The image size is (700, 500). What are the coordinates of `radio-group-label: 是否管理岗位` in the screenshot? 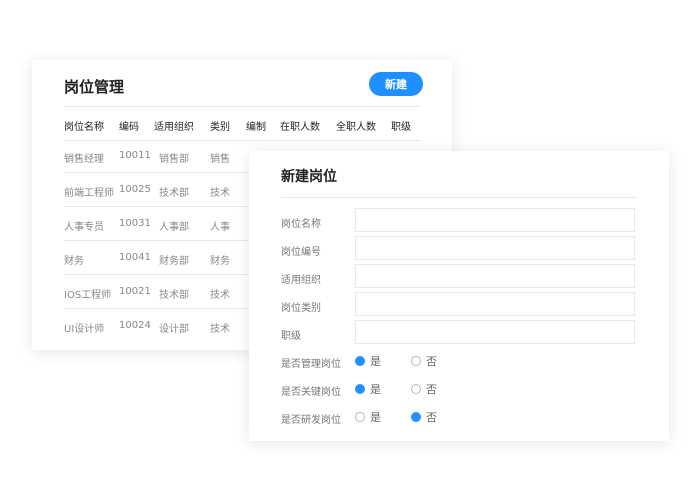 It's located at (311, 364).